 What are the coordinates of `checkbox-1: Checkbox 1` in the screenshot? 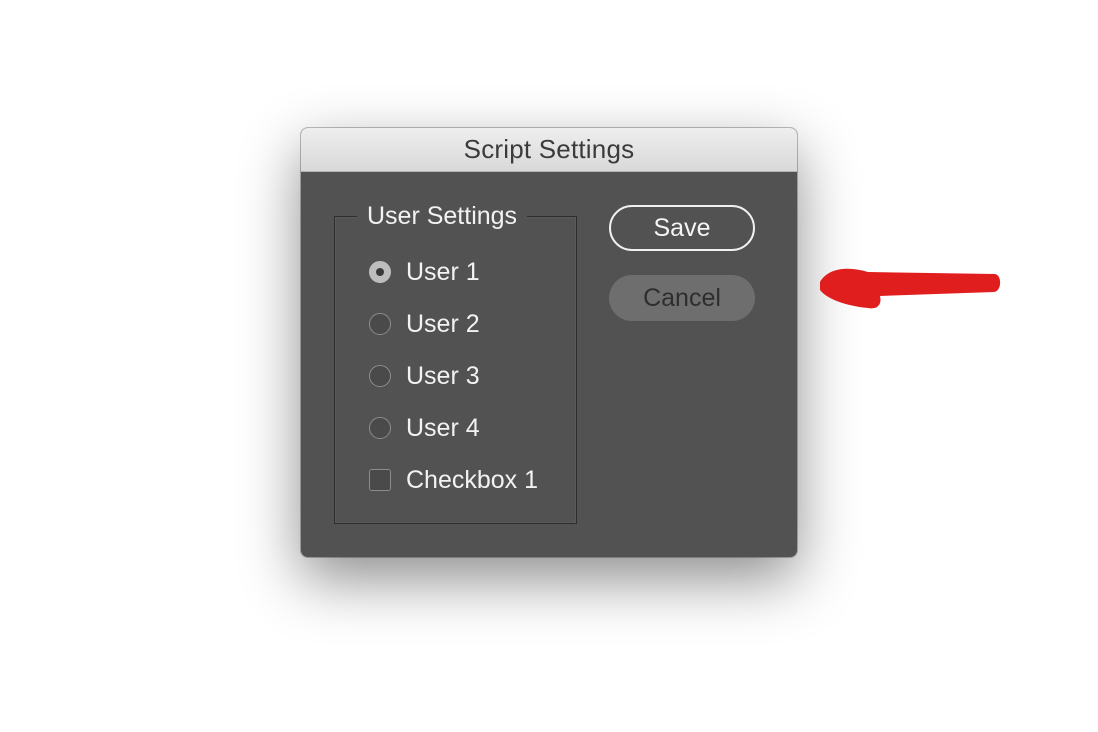 It's located at (453, 480).